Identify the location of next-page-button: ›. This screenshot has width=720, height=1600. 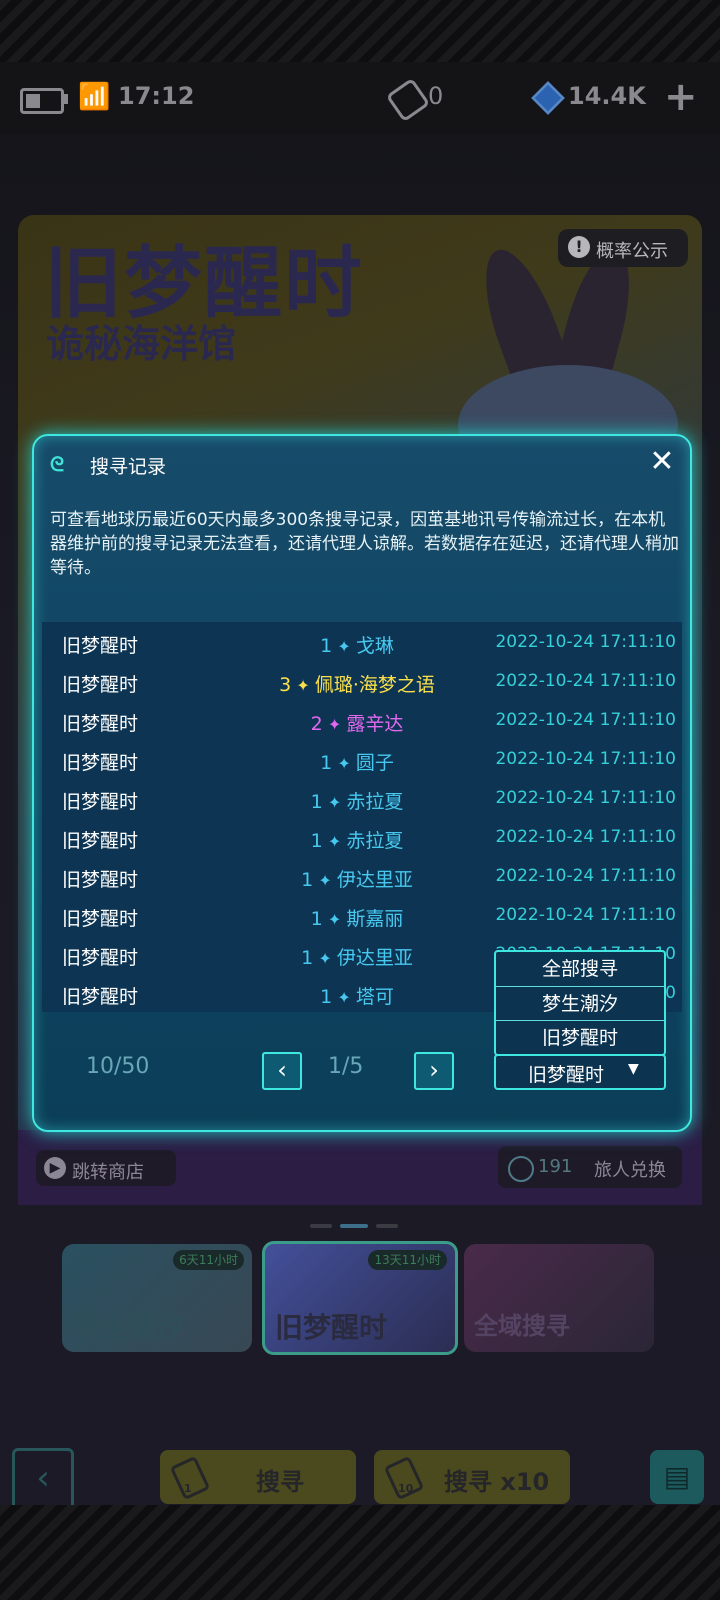
(434, 1071).